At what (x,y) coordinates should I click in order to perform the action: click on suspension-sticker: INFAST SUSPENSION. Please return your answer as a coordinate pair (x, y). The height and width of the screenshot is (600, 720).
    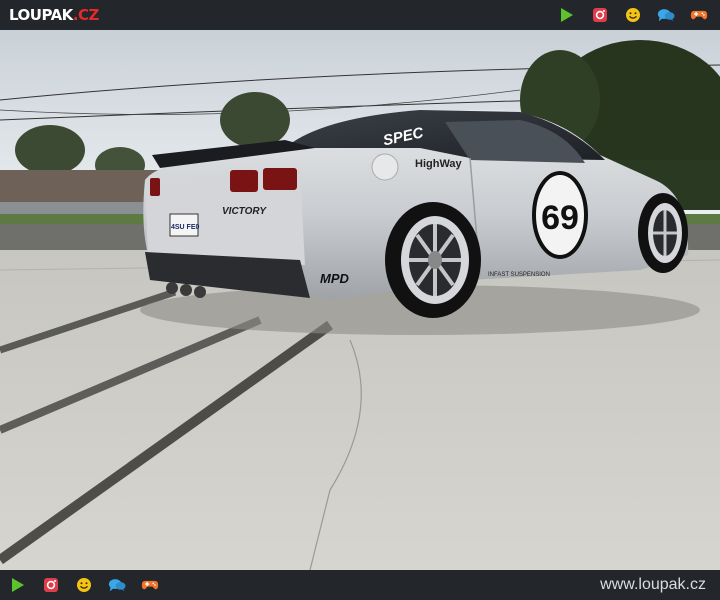
    Looking at the image, I should click on (519, 275).